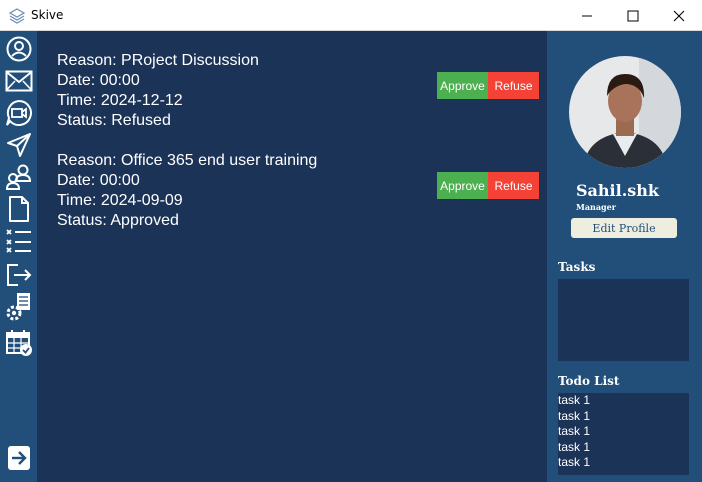  What do you see at coordinates (351, 15) in the screenshot?
I see `title-bar: Skive` at bounding box center [351, 15].